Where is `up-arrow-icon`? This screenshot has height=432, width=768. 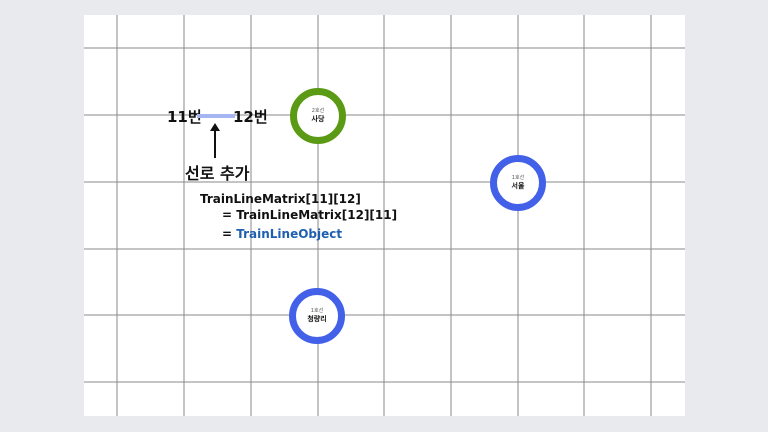
up-arrow-icon is located at coordinates (215, 140).